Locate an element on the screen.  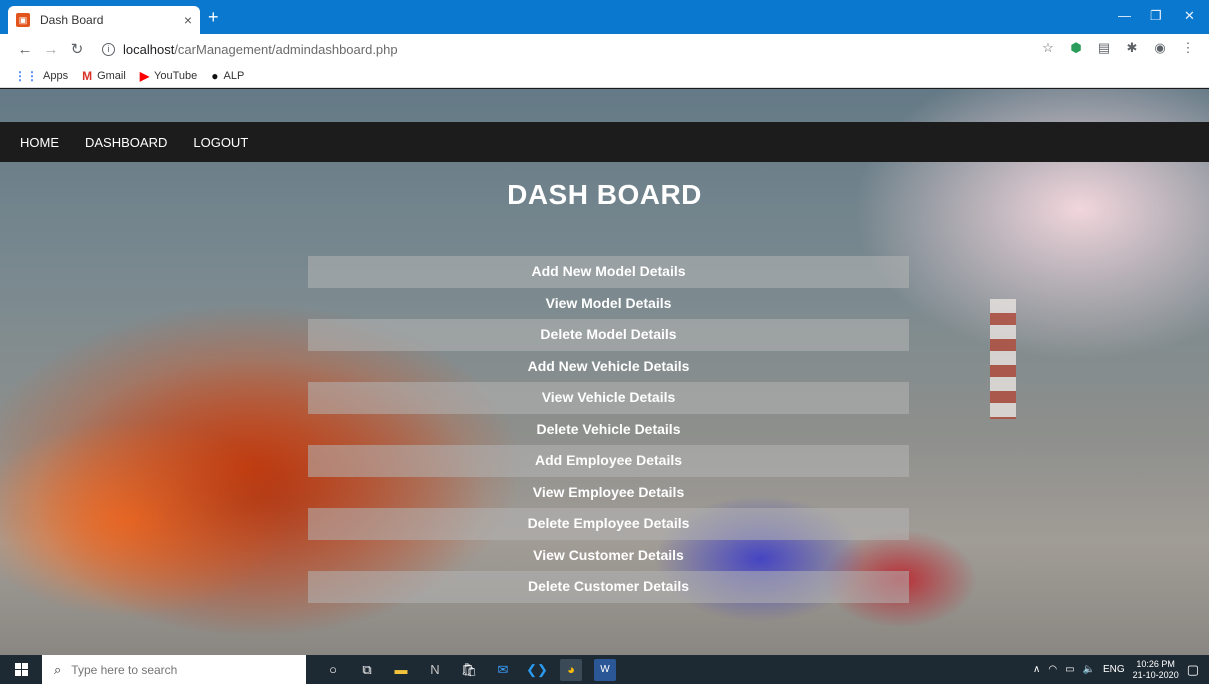
menu-delete-customer: Delete Customer Details is located at coordinates (608, 587).